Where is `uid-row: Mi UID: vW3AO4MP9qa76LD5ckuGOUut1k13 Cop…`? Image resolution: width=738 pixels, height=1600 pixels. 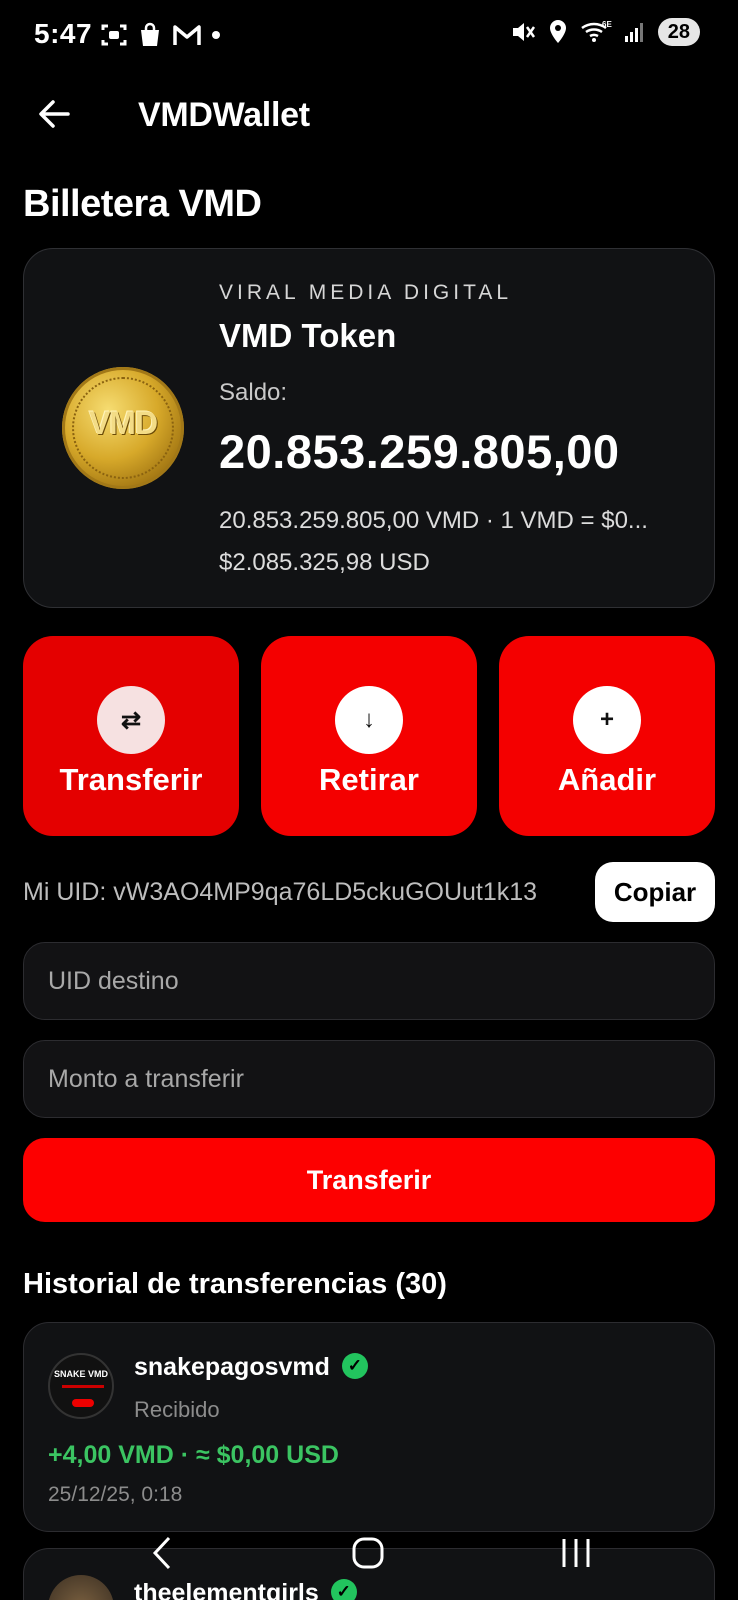
uid-row: Mi UID: vW3AO4MP9qa76LD5ckuGOUut1k13 Cop… is located at coordinates (369, 893).